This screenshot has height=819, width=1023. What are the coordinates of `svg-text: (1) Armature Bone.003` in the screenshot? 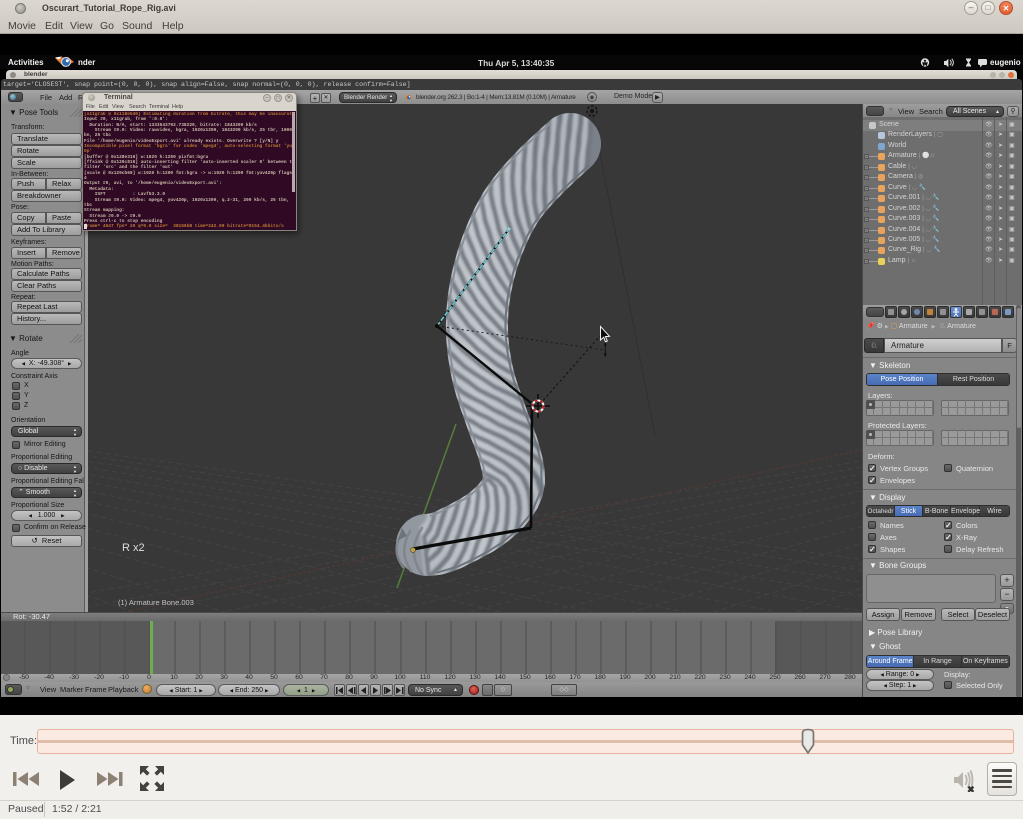 It's located at (156, 602).